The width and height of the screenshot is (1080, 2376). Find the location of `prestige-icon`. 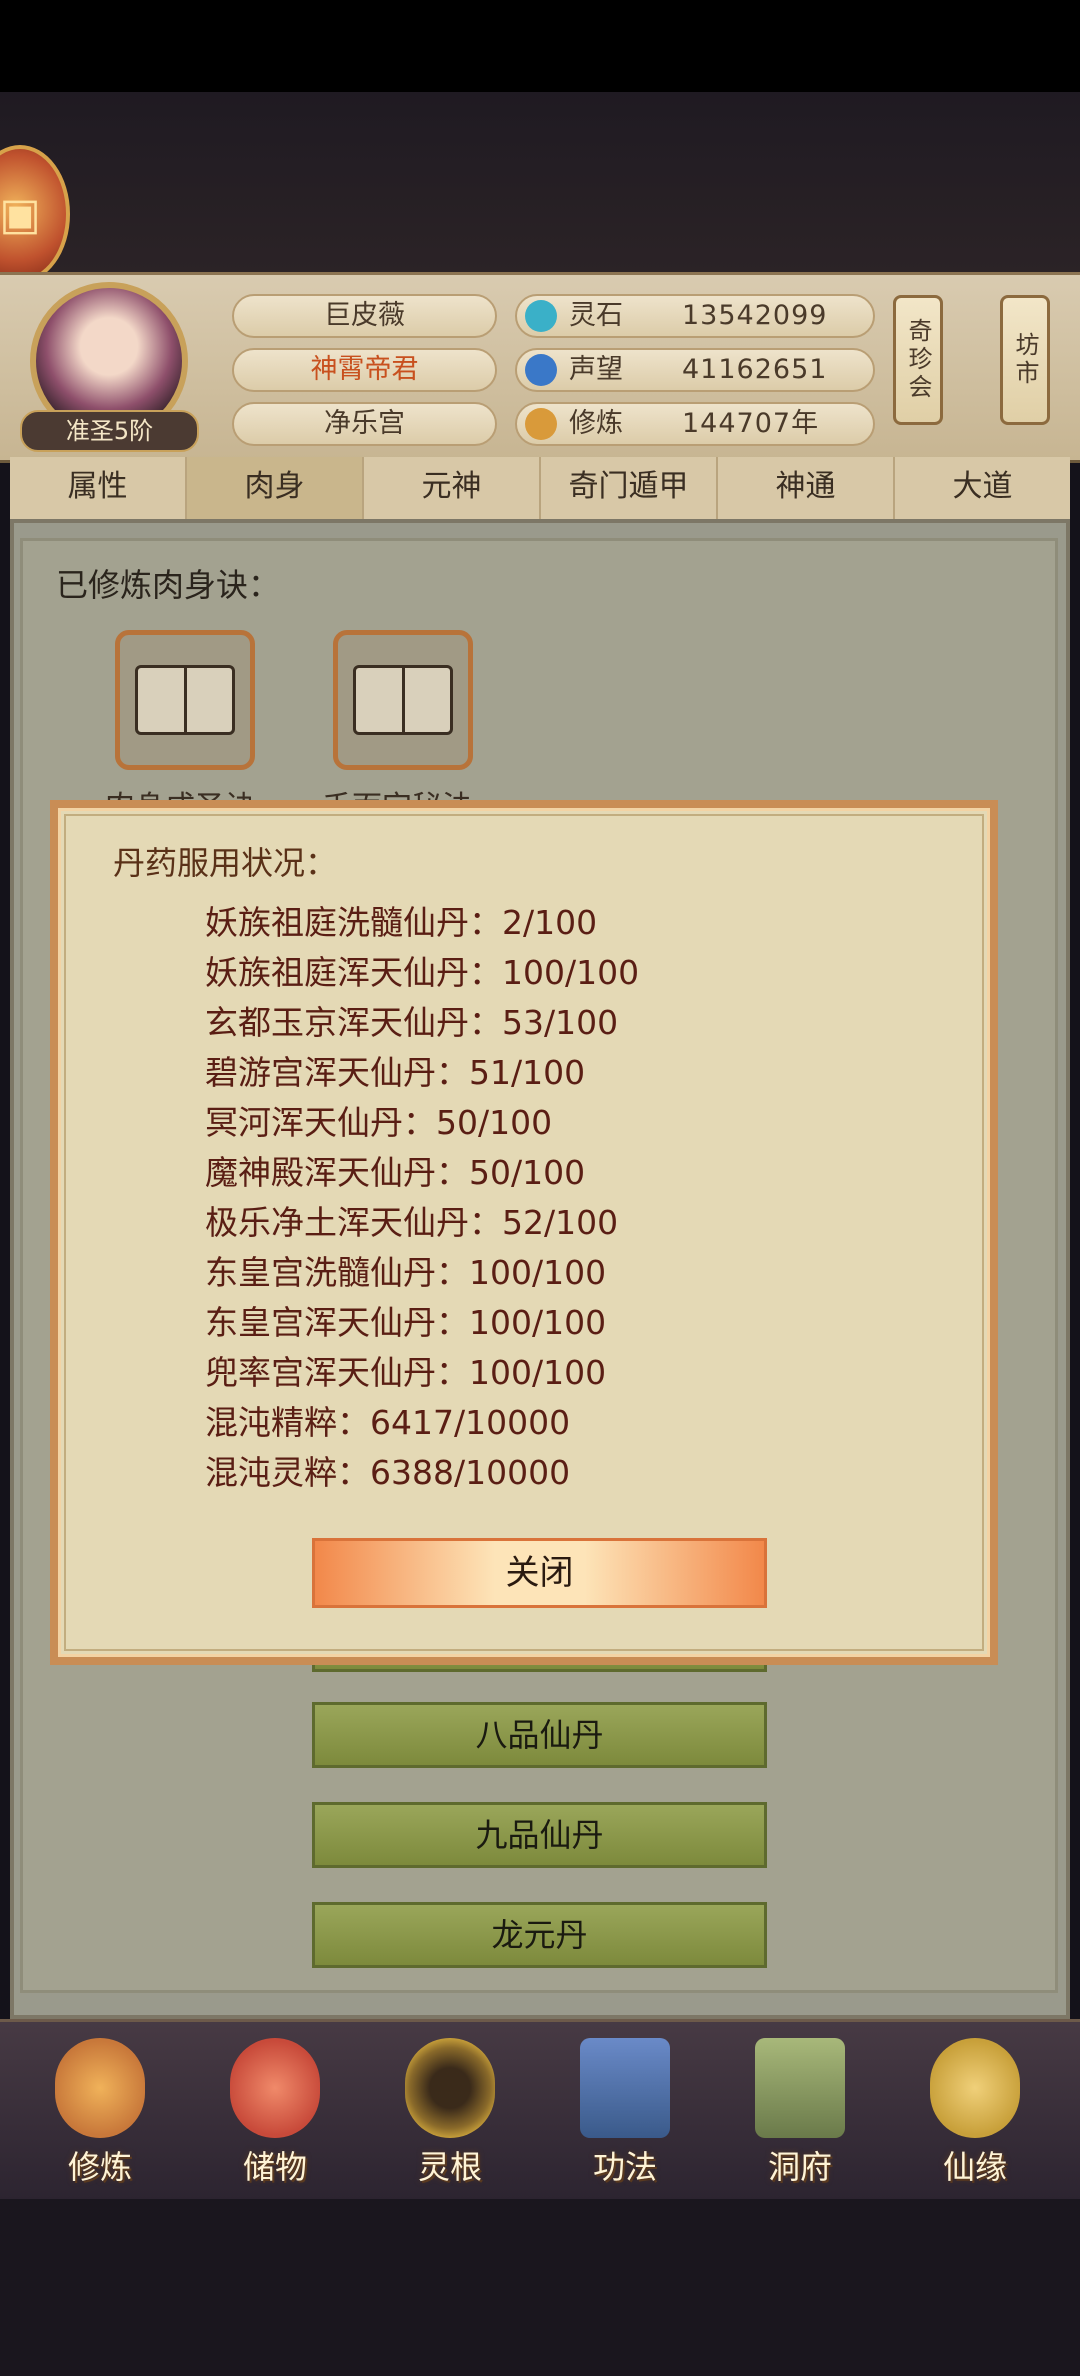

prestige-icon is located at coordinates (541, 370).